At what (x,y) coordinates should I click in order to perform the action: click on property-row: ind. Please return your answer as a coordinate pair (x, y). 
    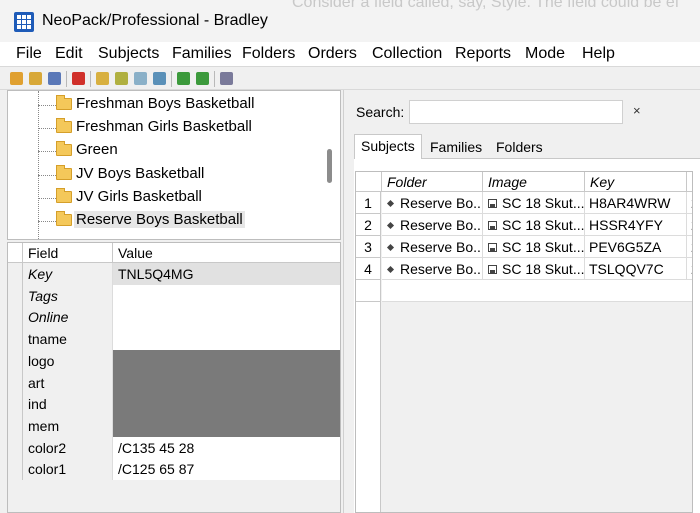
    Looking at the image, I should click on (174, 404).